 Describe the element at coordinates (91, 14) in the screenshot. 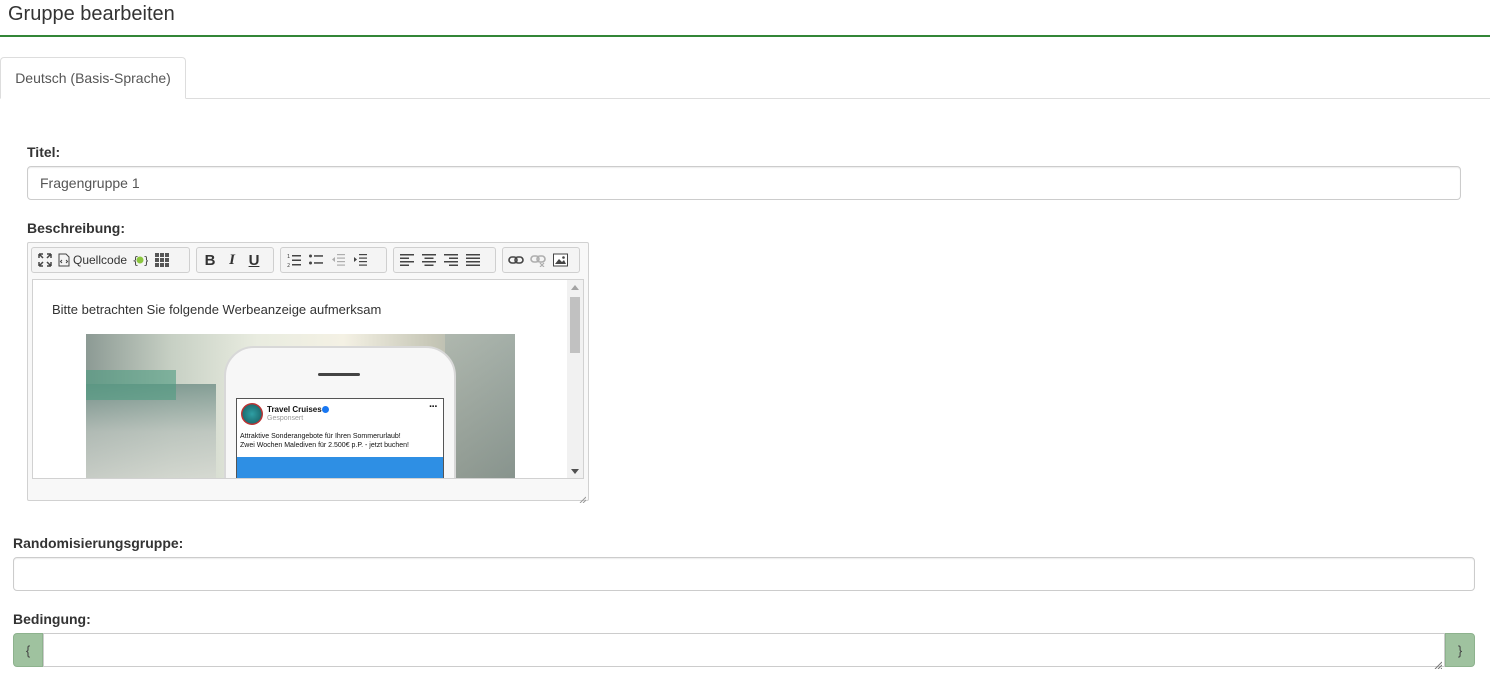

I see `page-title: Gruppe bearbeiten` at that location.